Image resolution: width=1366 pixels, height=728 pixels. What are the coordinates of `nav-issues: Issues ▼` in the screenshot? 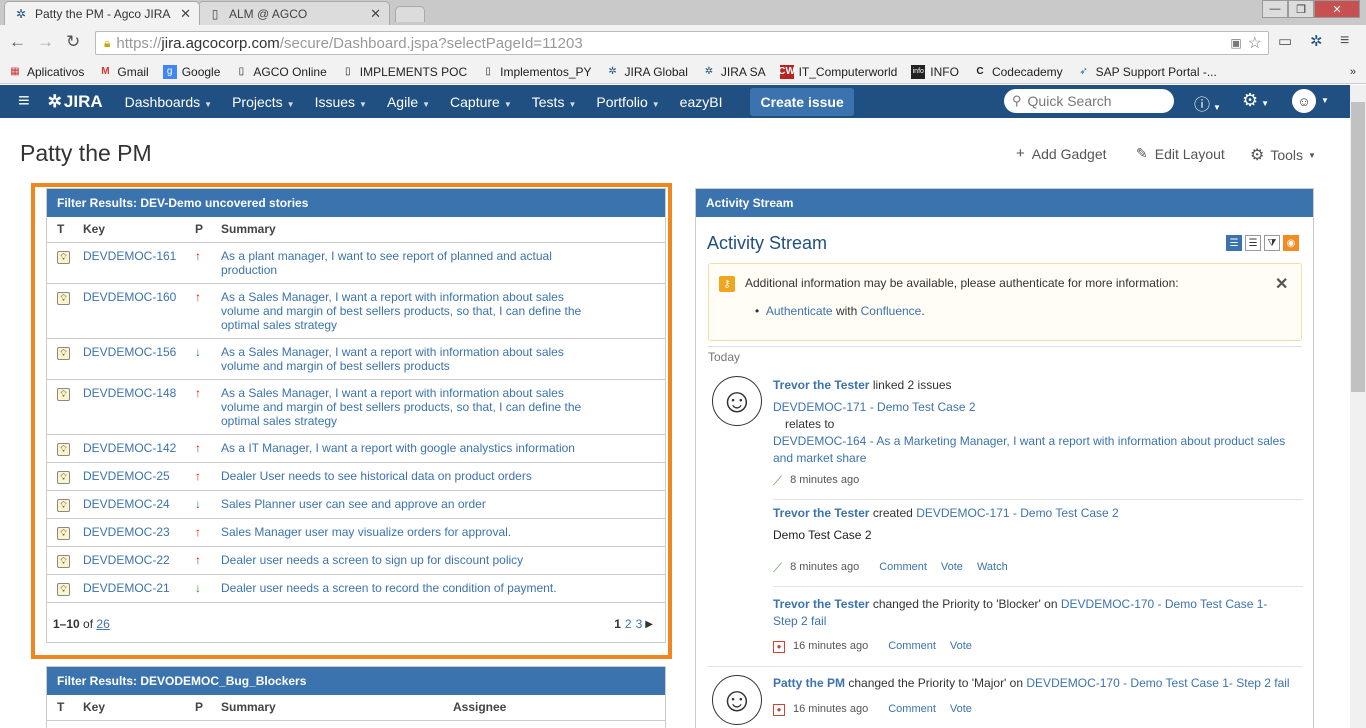 It's located at (341, 102).